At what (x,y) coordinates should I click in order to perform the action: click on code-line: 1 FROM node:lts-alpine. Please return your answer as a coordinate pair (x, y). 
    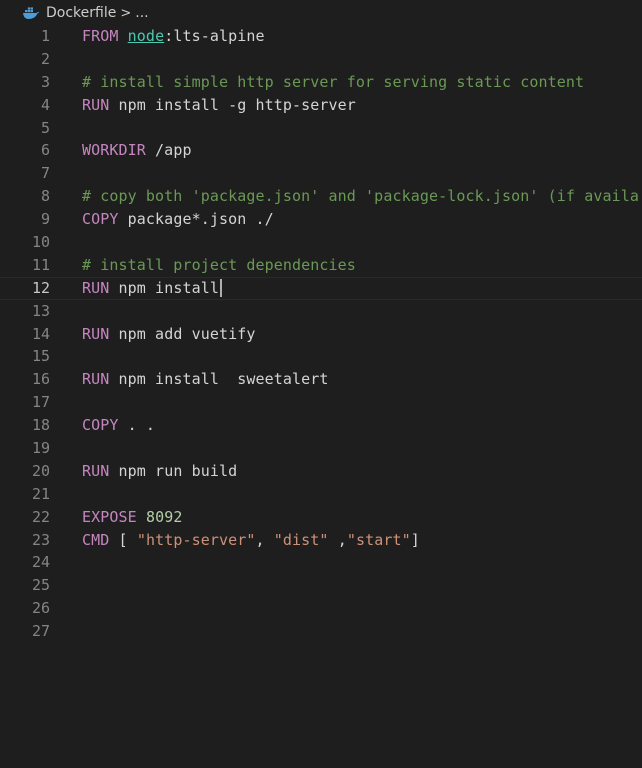
    Looking at the image, I should click on (321, 36).